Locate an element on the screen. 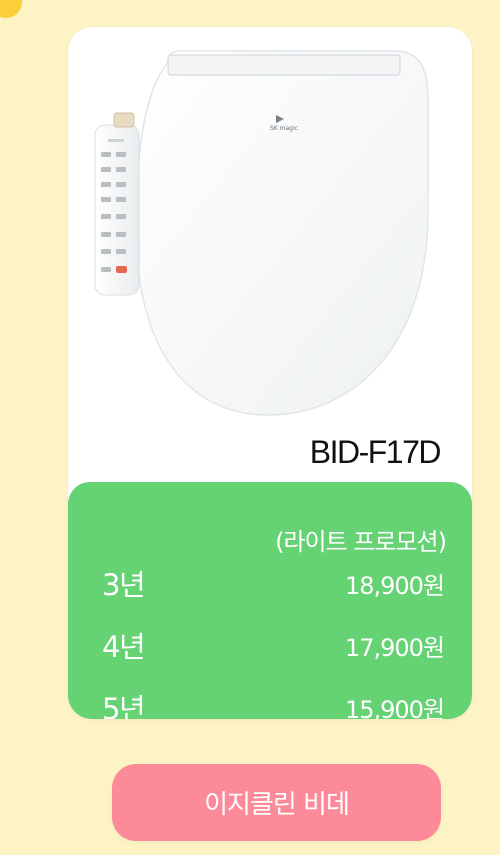  price-row-3yr: 3년 18,900원 is located at coordinates (273, 583).